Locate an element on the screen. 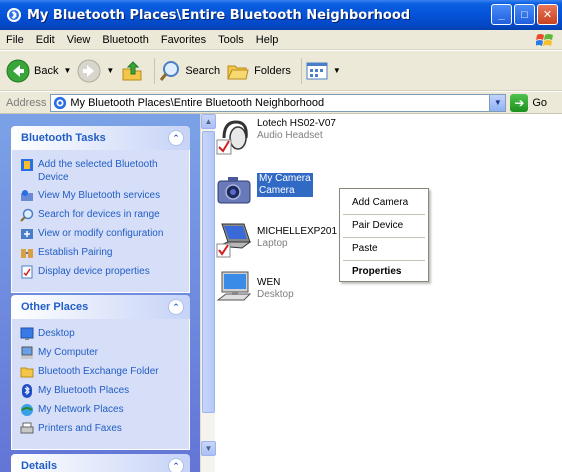 The height and width of the screenshot is (472, 562). close-button: ✕ is located at coordinates (547, 14).